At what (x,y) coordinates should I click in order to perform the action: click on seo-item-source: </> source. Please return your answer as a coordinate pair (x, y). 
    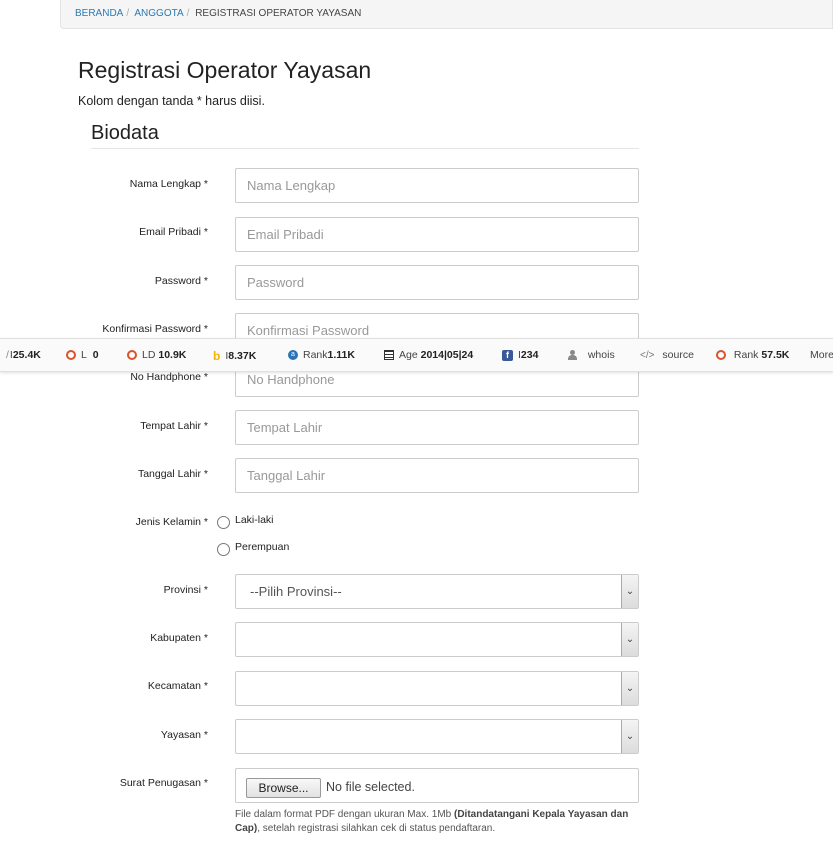
    Looking at the image, I should click on (667, 355).